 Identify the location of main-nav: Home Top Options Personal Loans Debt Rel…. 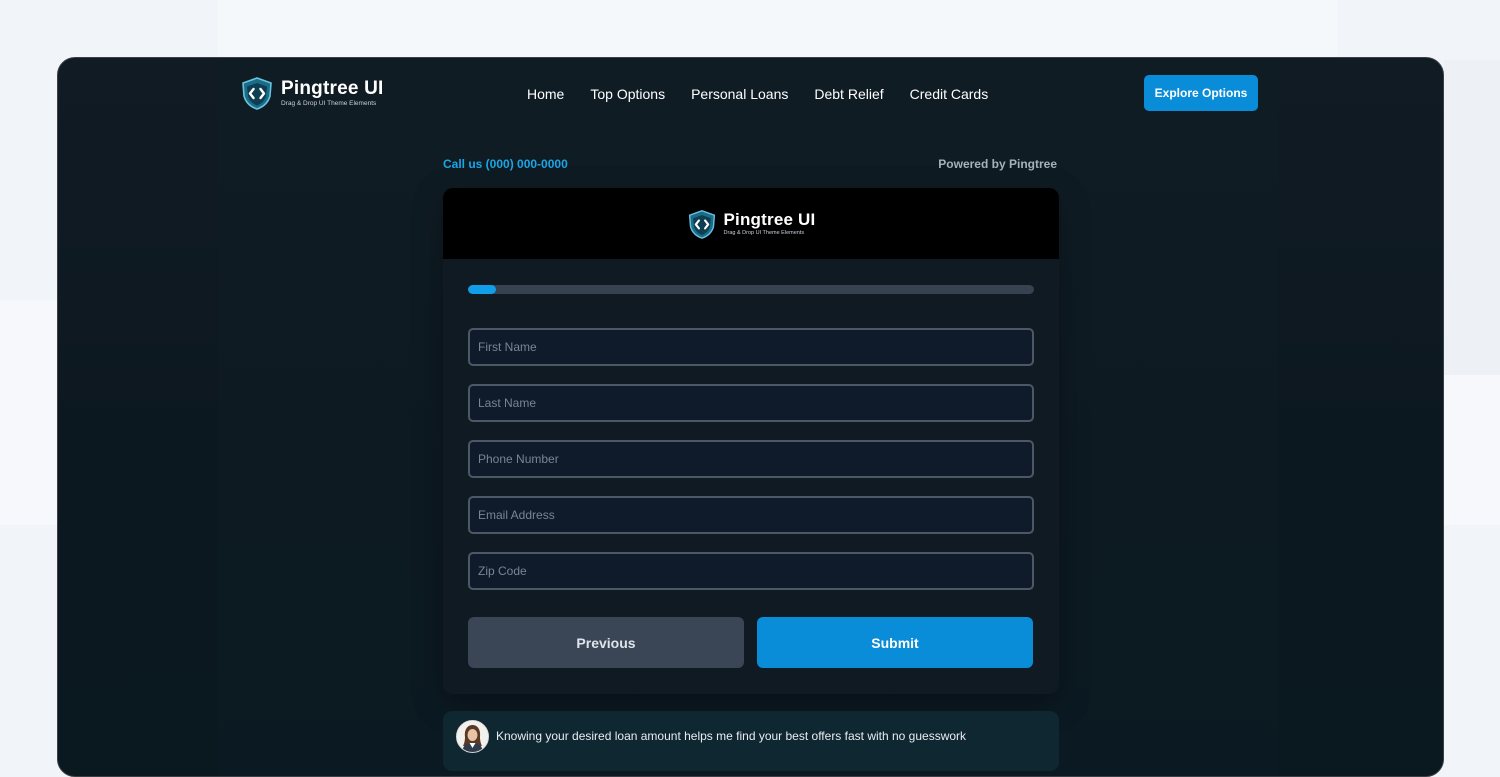
(757, 94).